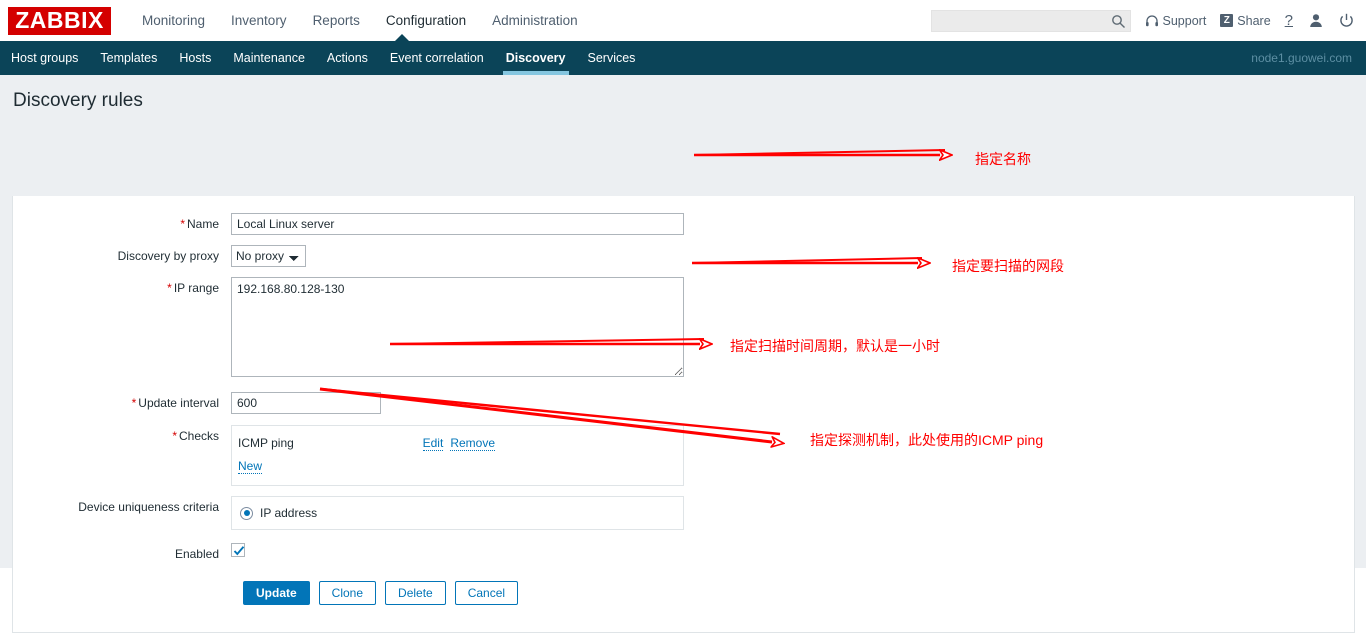  I want to click on check-remove-link: Remove, so click(472, 443).